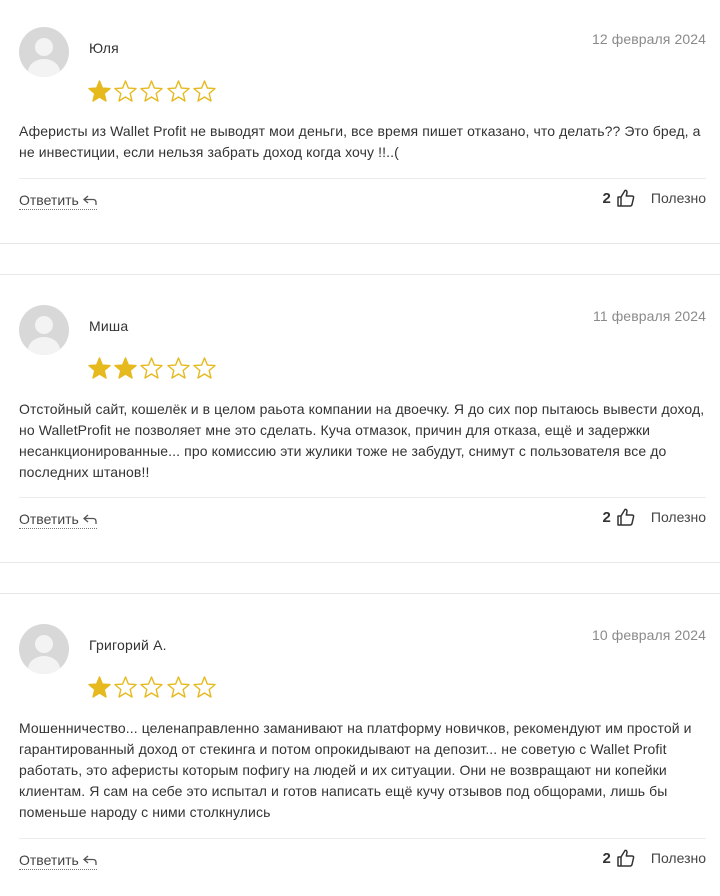 Image resolution: width=720 pixels, height=896 pixels. Describe the element at coordinates (648, 635) in the screenshot. I see `review-date: 10 февраля 2024` at that location.